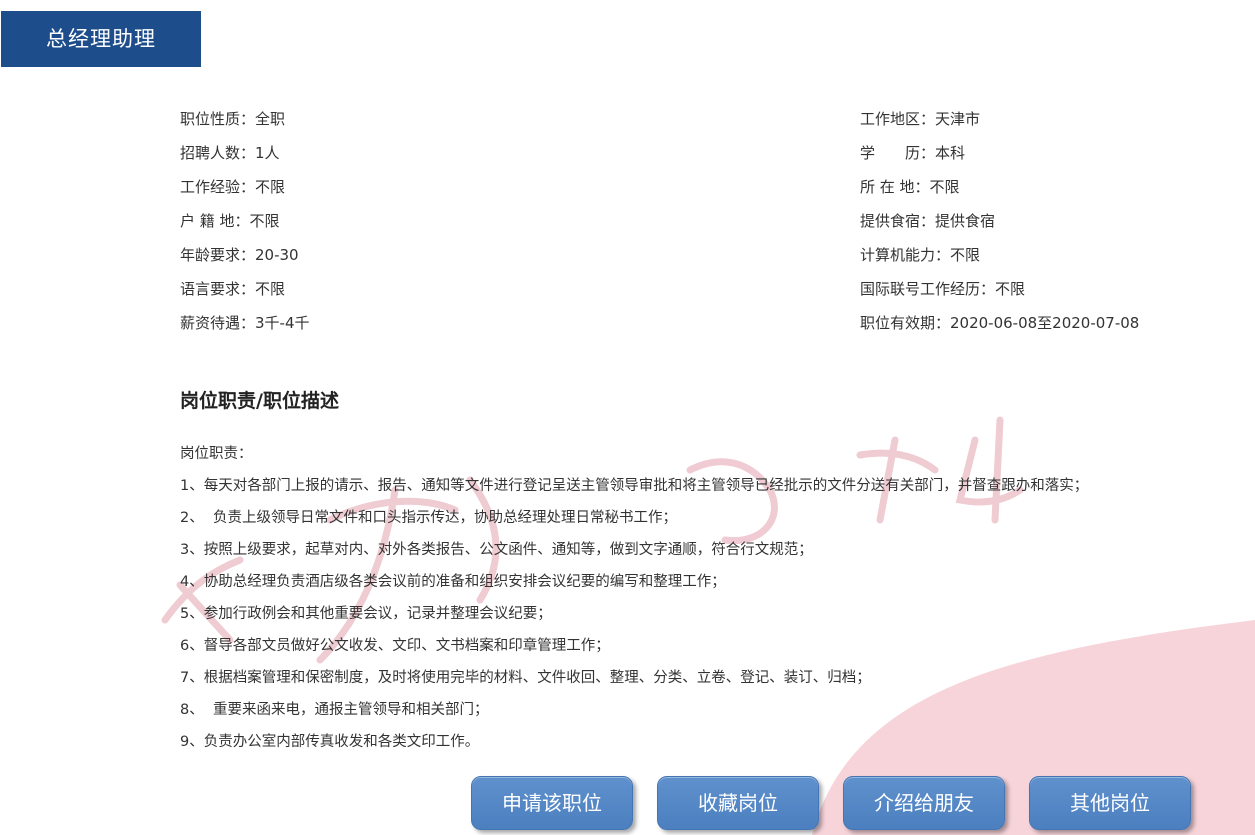  Describe the element at coordinates (738, 803) in the screenshot. I see `favorite-button: 收藏岗位` at that location.